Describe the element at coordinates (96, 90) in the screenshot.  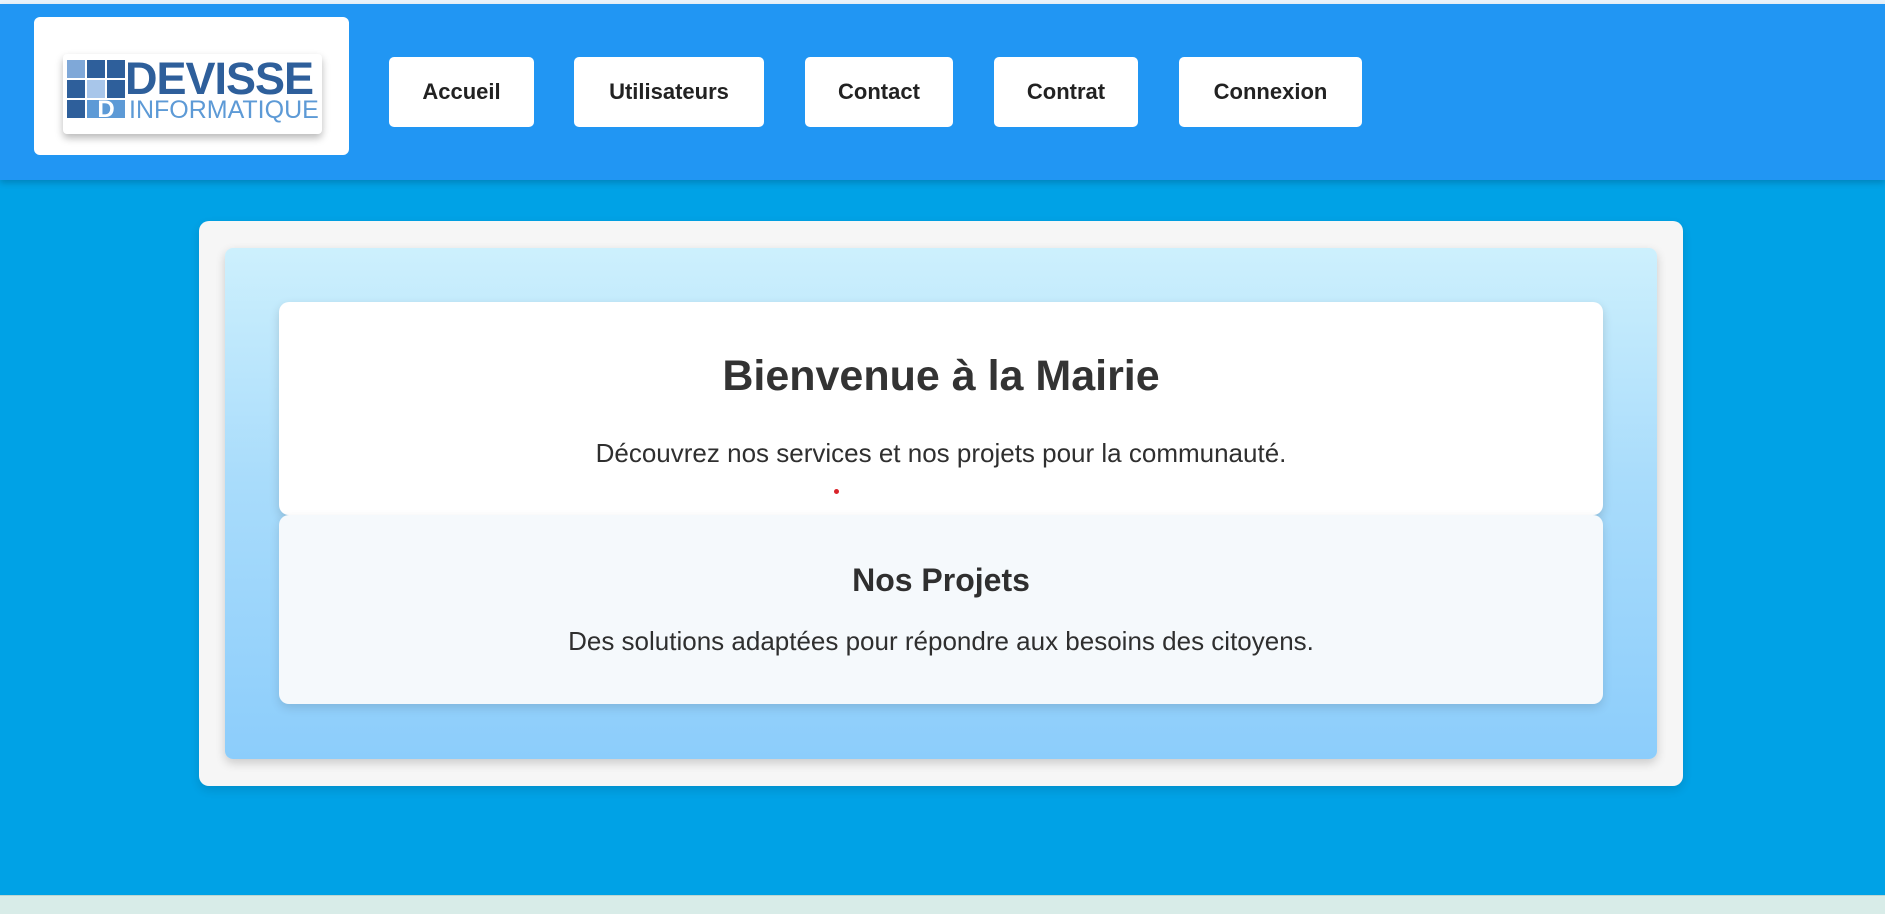
I see `devisse-logo-icon: D` at that location.